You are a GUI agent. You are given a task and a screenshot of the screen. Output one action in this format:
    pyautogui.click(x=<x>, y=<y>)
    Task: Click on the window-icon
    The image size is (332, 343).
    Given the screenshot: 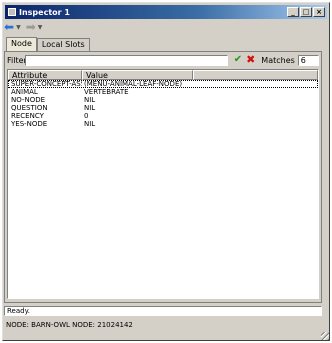 What is the action you would take?
    pyautogui.click(x=12, y=12)
    